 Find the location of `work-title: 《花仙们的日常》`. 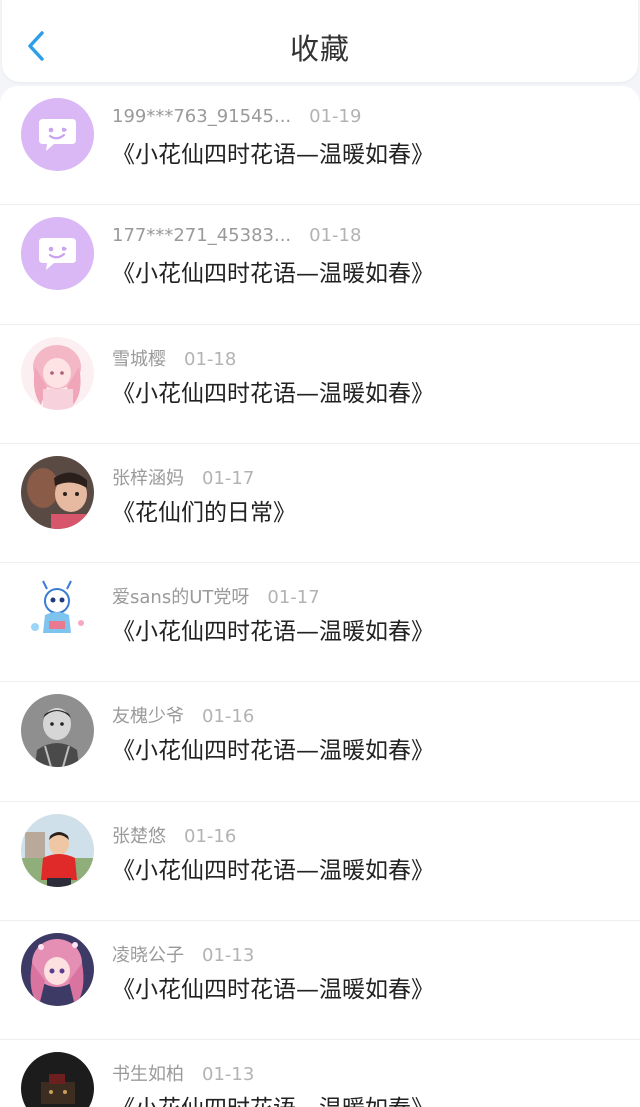

work-title: 《花仙们的日常》 is located at coordinates (204, 512).